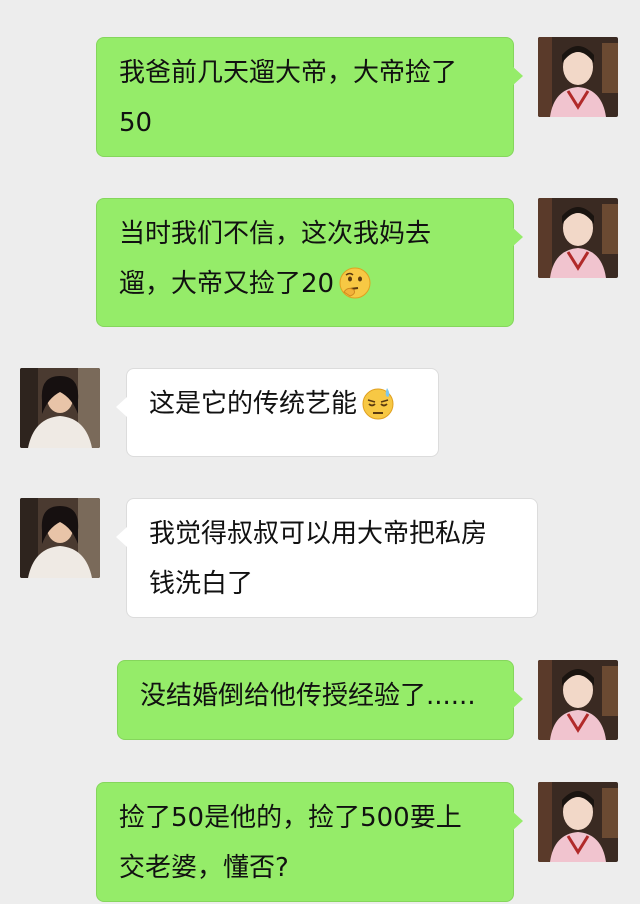 The width and height of the screenshot is (640, 904). Describe the element at coordinates (318, 534) in the screenshot. I see `message-text-line: 我觉得叔叔可以用大帝把私房` at that location.